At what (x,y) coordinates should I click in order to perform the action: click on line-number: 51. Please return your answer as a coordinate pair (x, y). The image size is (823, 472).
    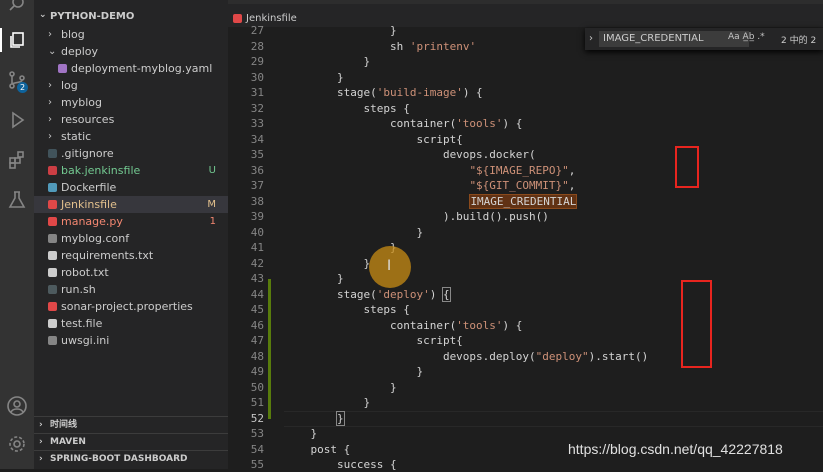
    Looking at the image, I should click on (257, 402).